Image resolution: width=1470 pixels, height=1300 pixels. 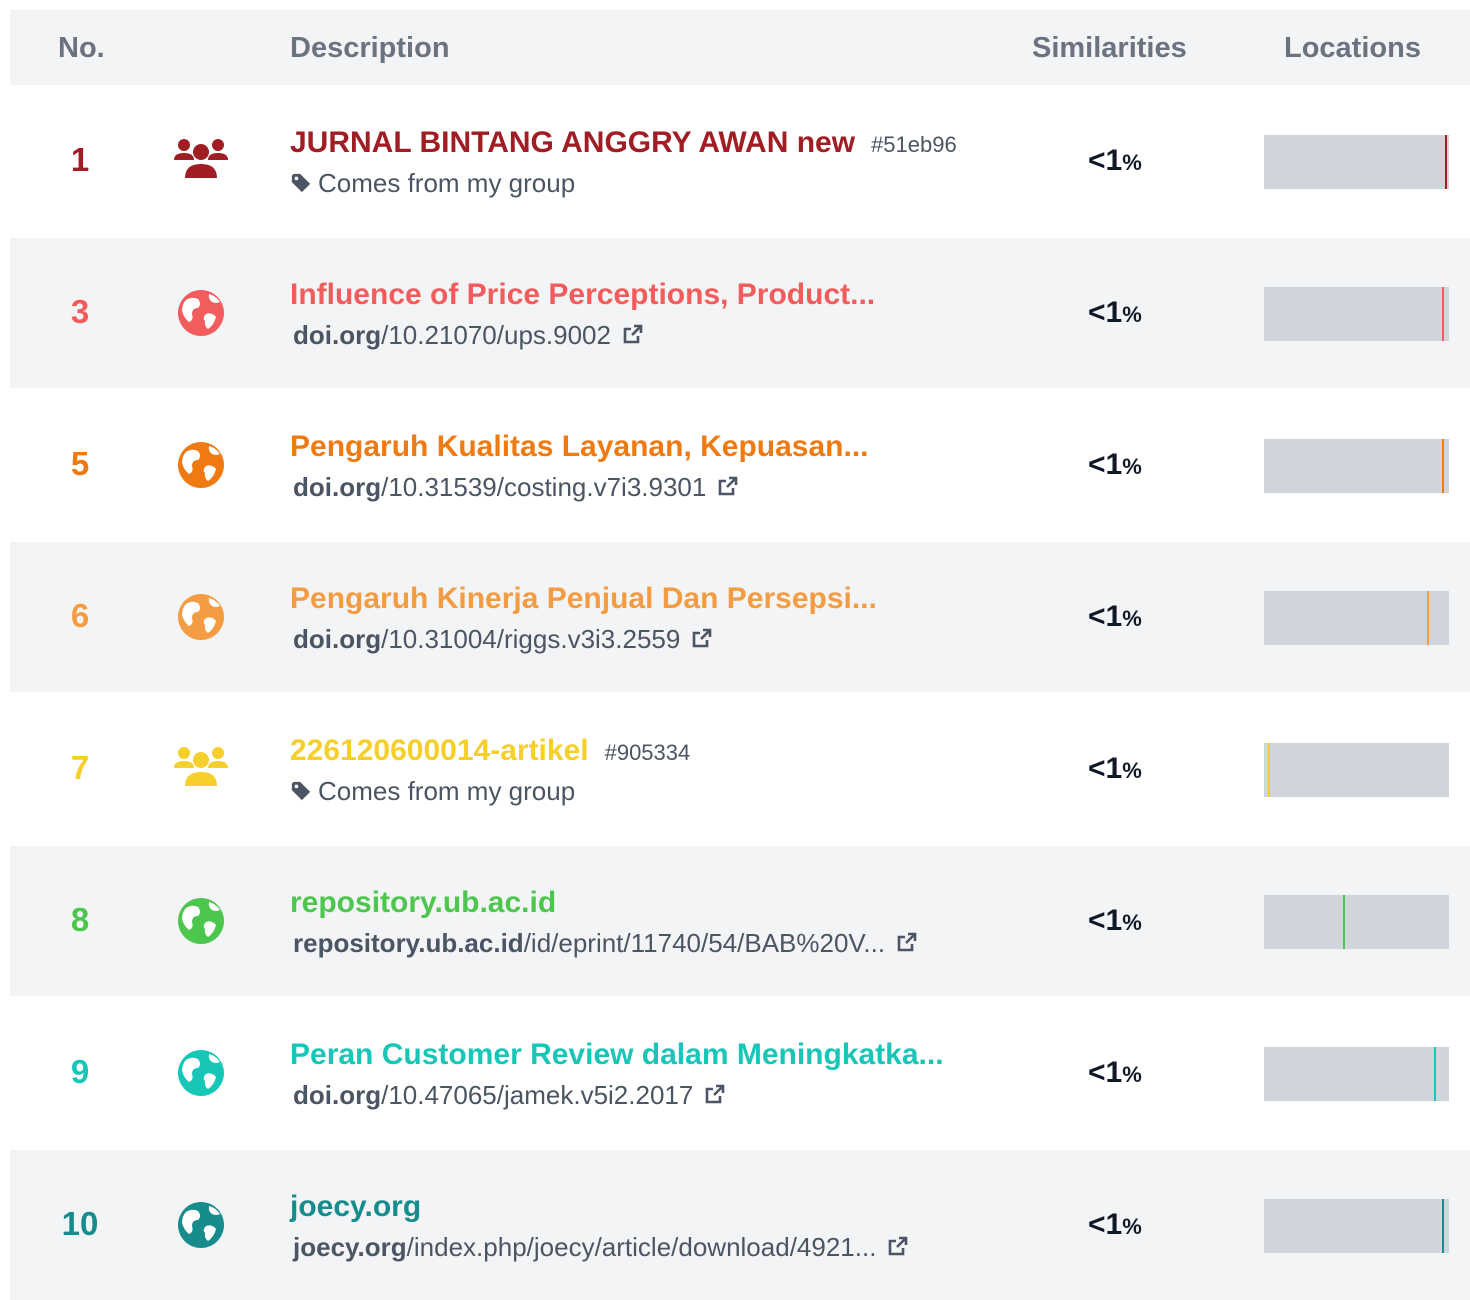 I want to click on row-number: 6, so click(x=80, y=615).